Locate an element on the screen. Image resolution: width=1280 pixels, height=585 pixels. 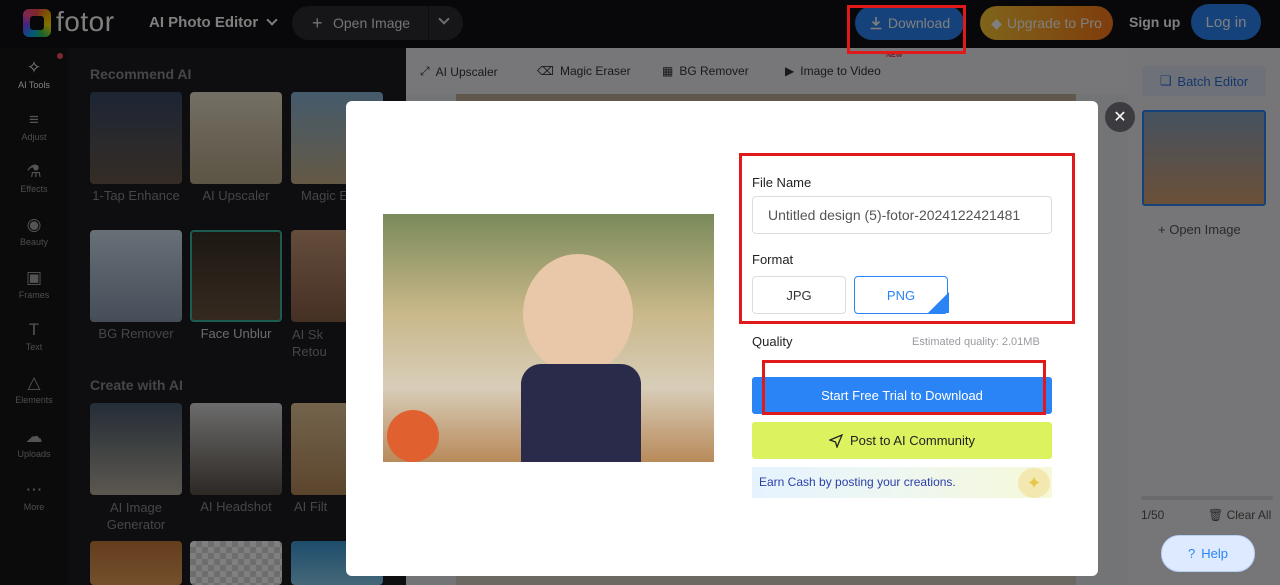
child-shirt is located at coordinates (581, 413).